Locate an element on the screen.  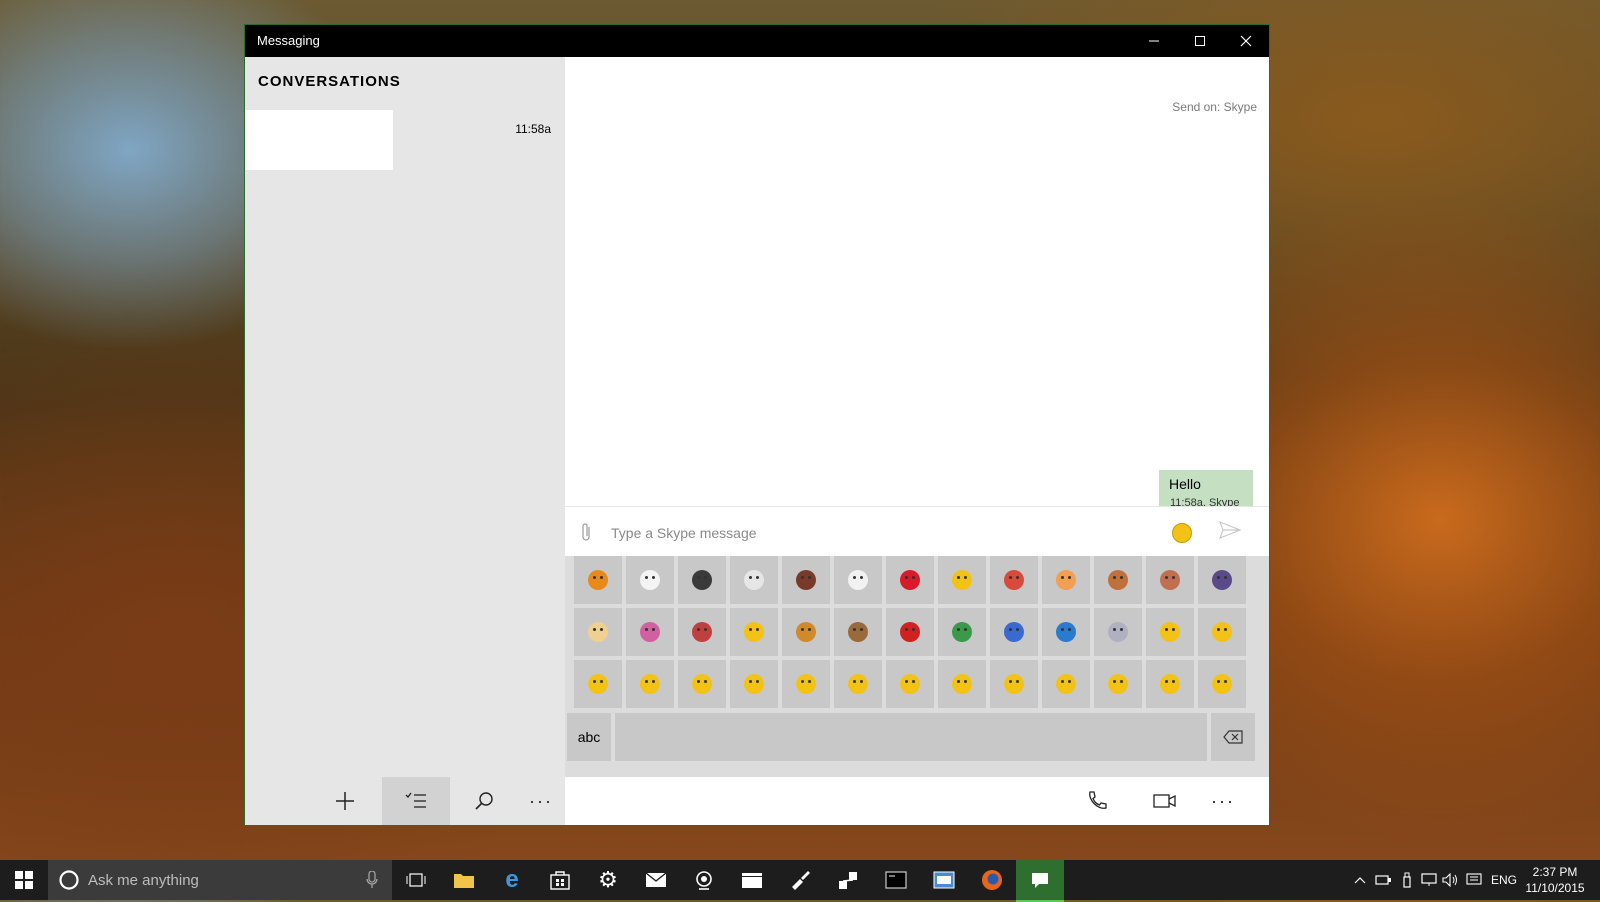
emoji-key-wink is located at coordinates (754, 684).